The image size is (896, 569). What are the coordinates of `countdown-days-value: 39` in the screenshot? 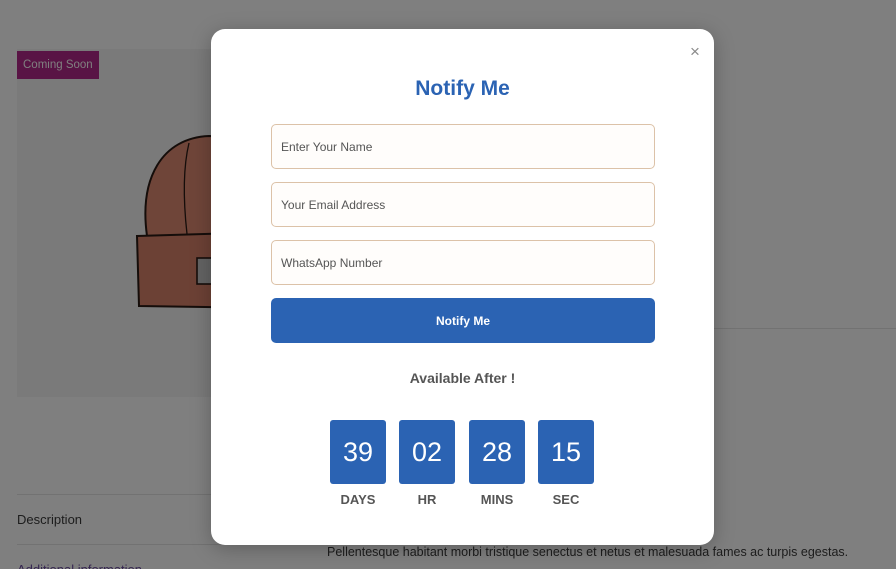 It's located at (358, 452).